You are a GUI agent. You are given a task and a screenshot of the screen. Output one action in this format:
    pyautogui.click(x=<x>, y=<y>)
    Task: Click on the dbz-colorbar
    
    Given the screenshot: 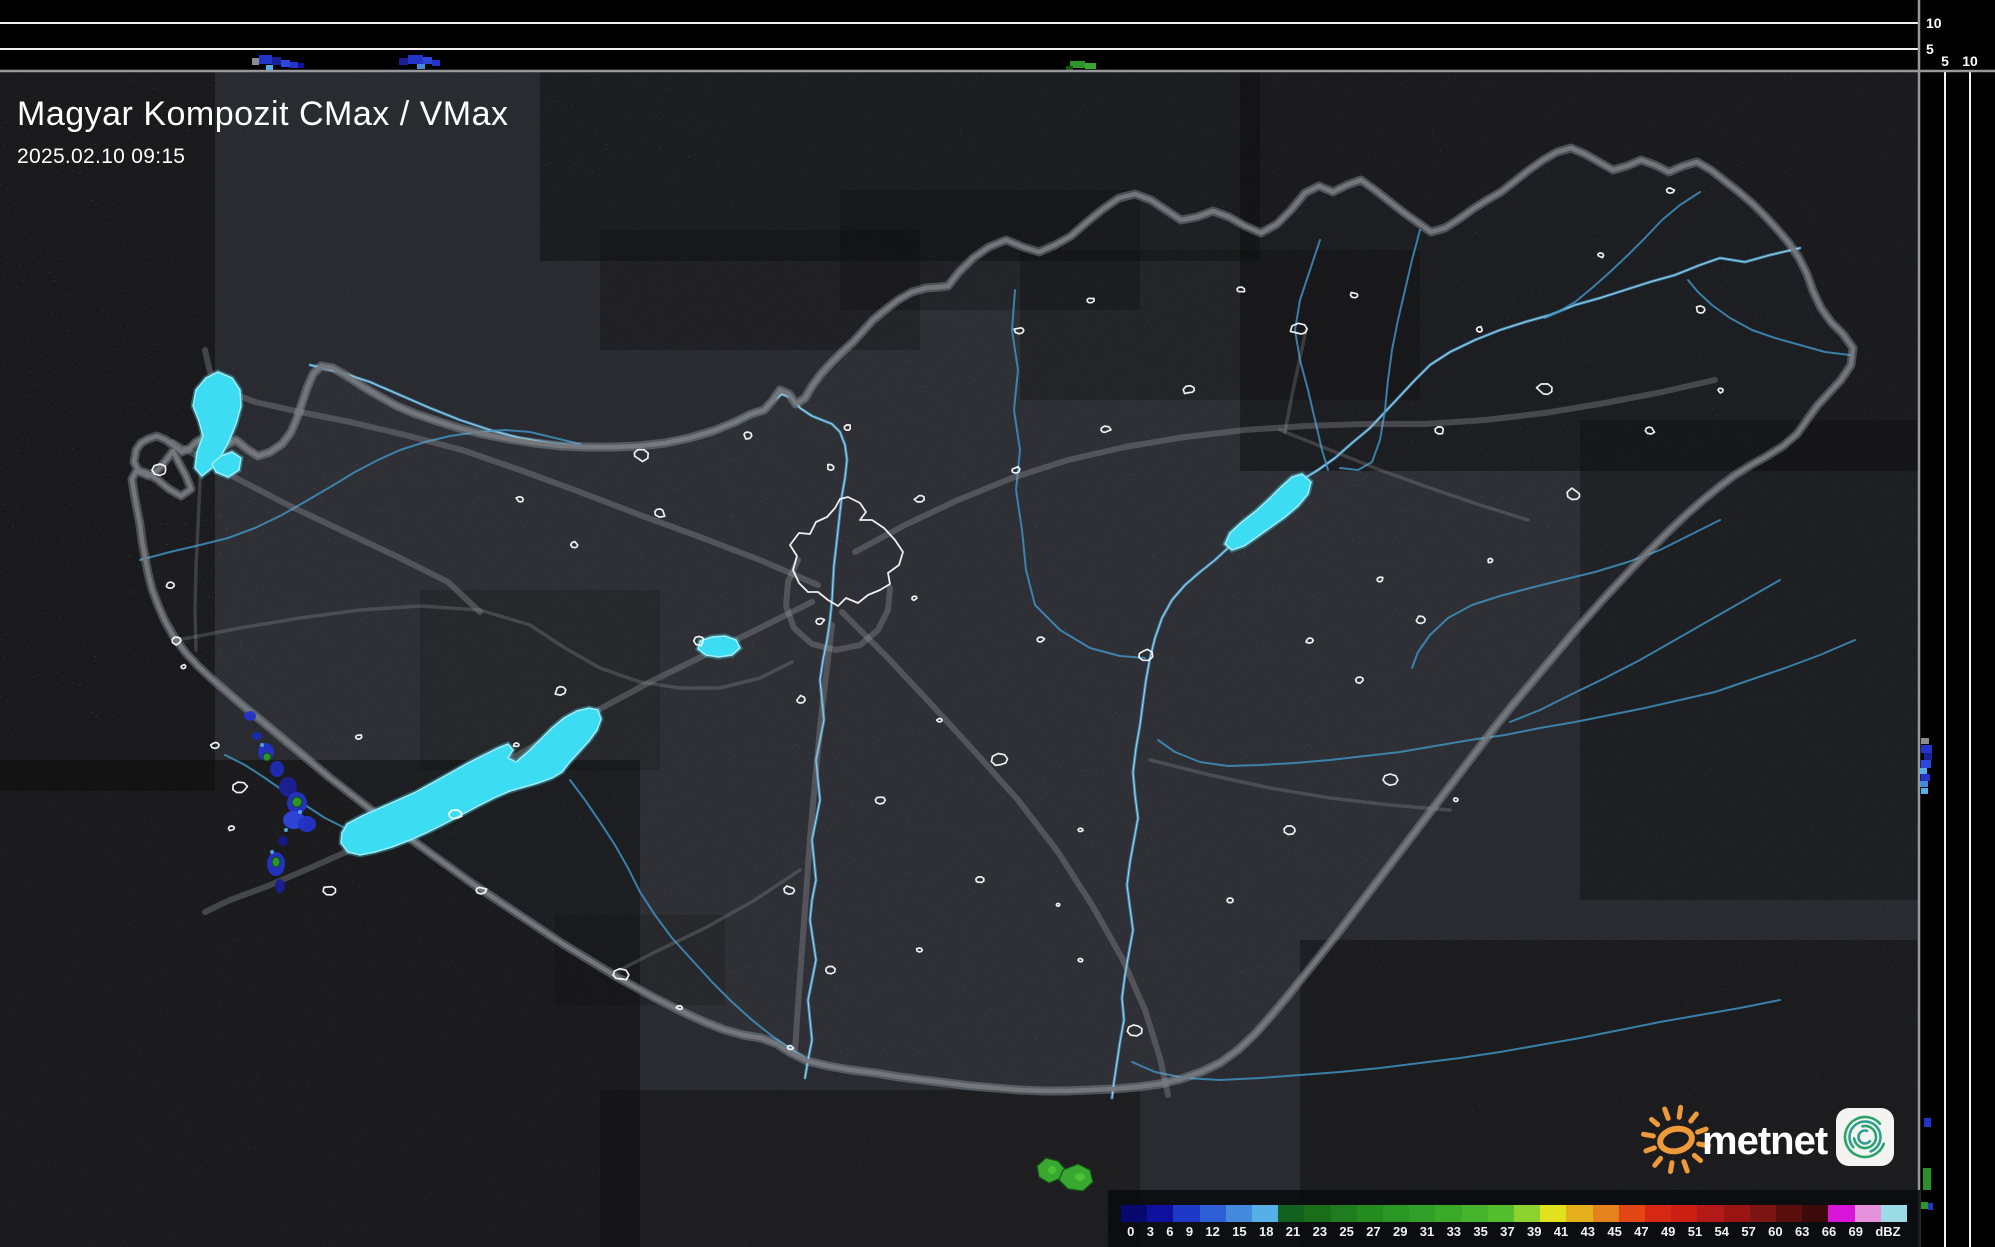 What is the action you would take?
    pyautogui.click(x=1514, y=1213)
    